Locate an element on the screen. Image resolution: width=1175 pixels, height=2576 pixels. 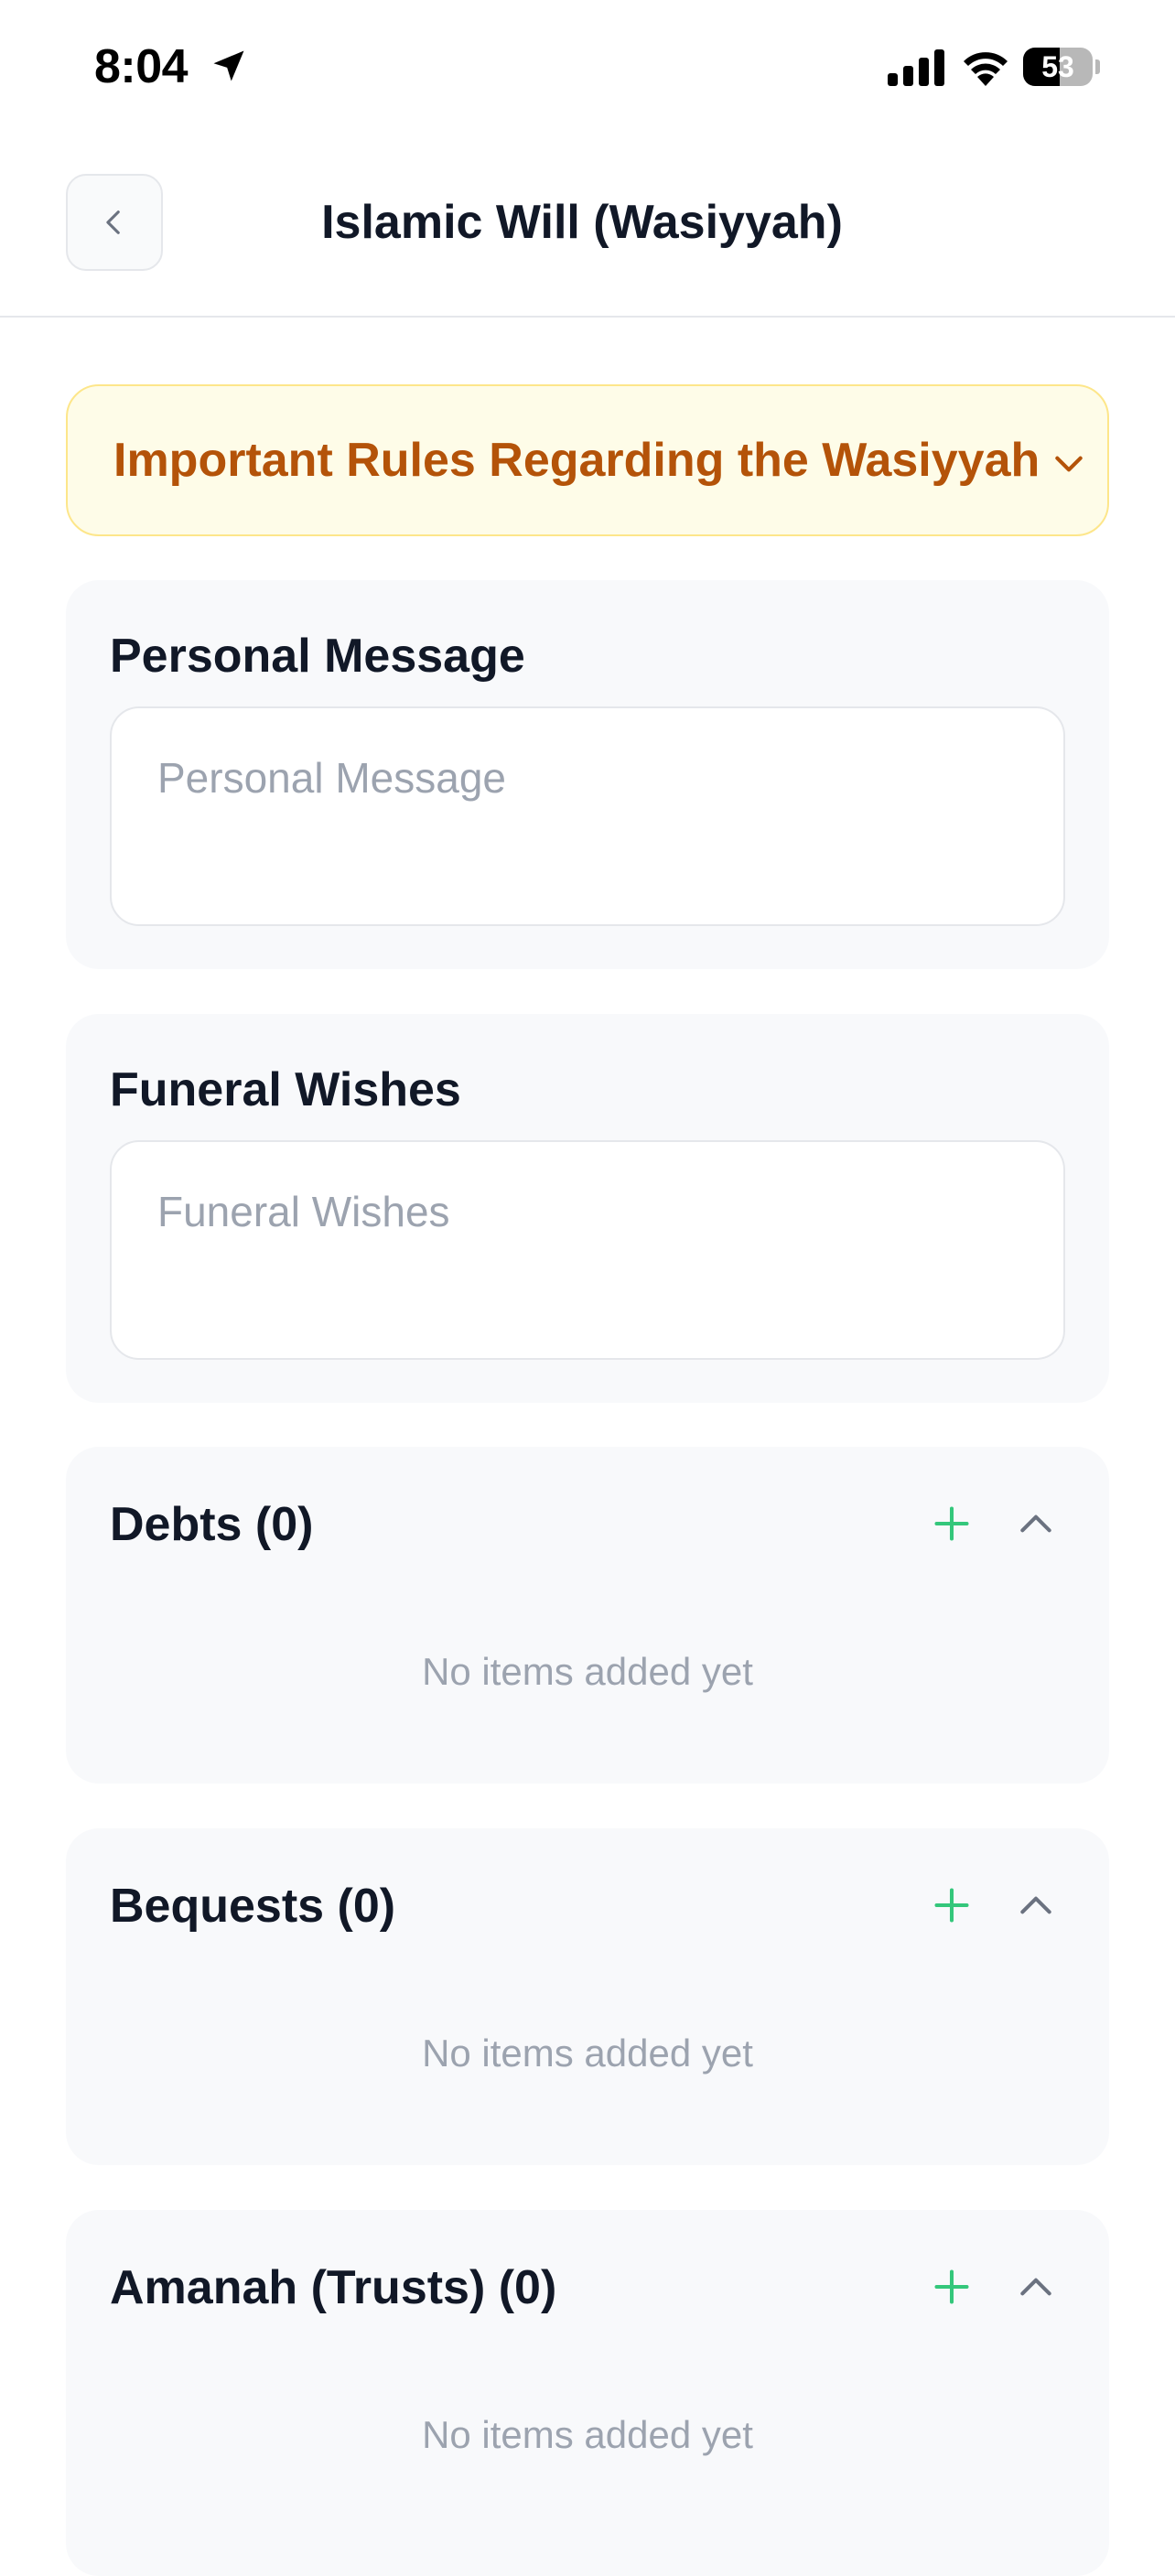
status-time: 8:04 is located at coordinates (141, 66).